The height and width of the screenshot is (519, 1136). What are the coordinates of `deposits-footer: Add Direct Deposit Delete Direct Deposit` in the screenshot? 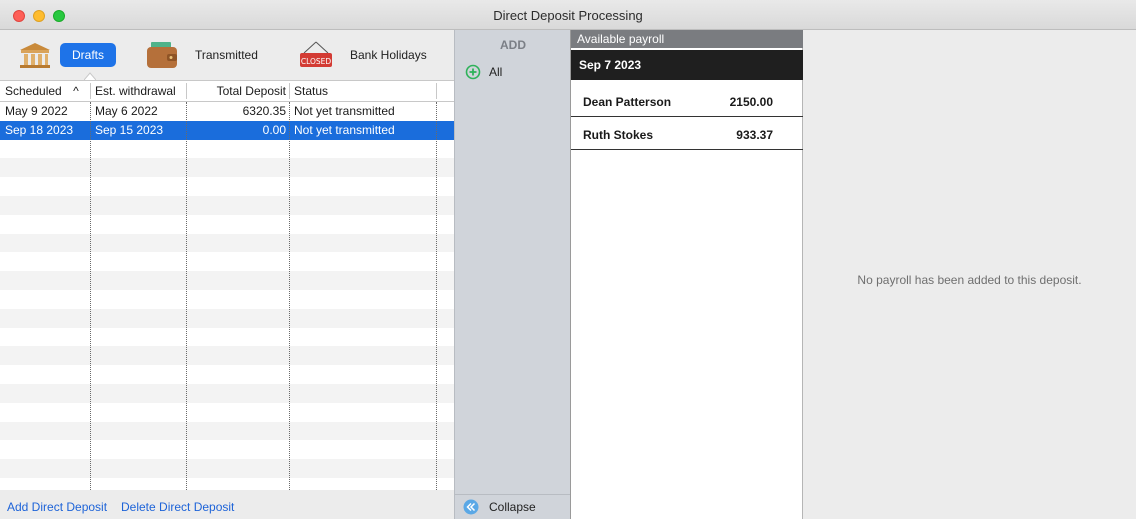 It's located at (227, 504).